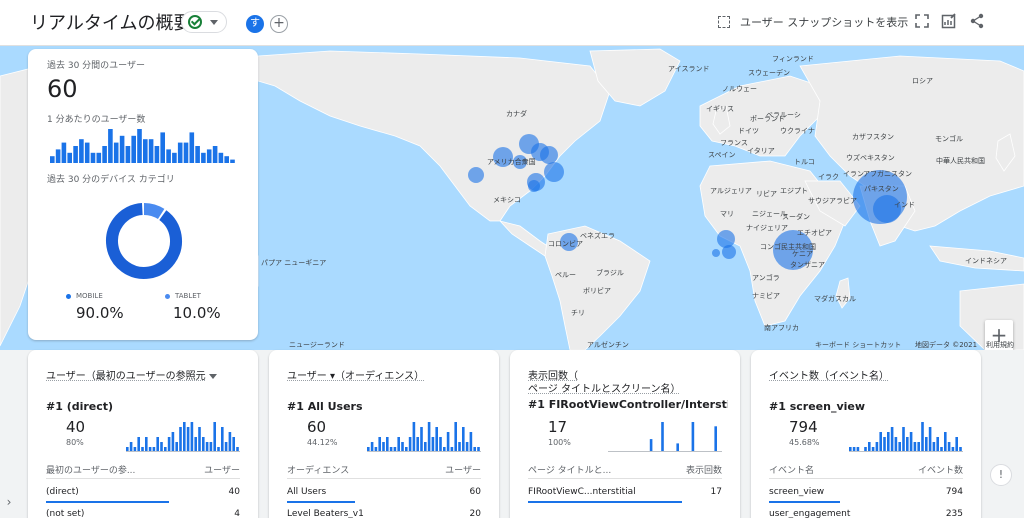  Describe the element at coordinates (143, 495) in the screenshot. I see `table-row: (direct) 40` at that location.